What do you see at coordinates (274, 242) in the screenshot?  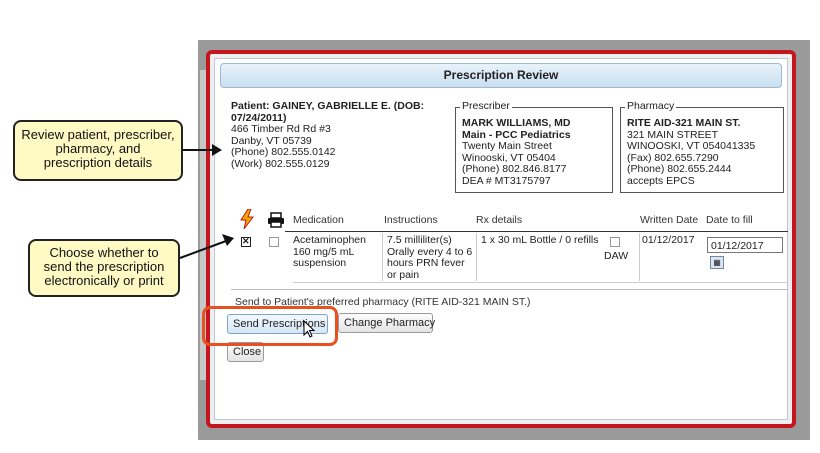 I see `print-checkbox` at bounding box center [274, 242].